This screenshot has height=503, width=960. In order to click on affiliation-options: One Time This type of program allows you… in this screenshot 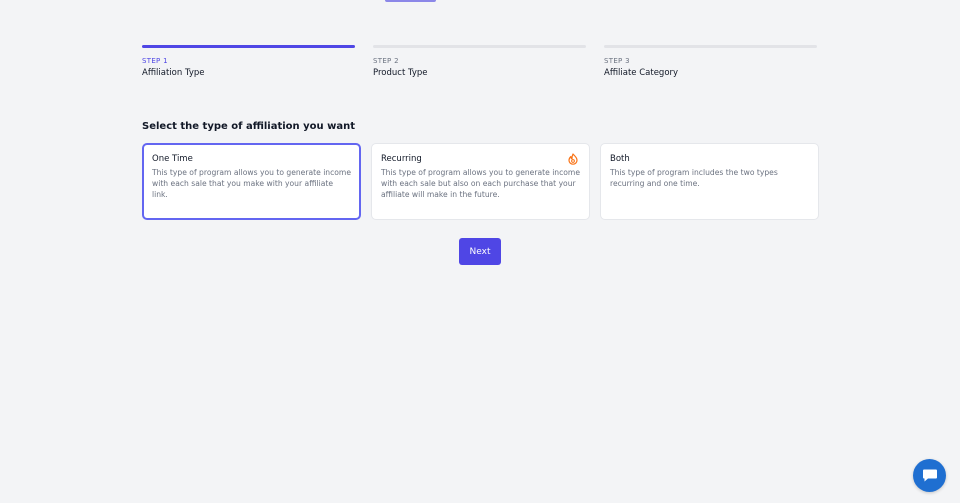, I will do `click(480, 181)`.